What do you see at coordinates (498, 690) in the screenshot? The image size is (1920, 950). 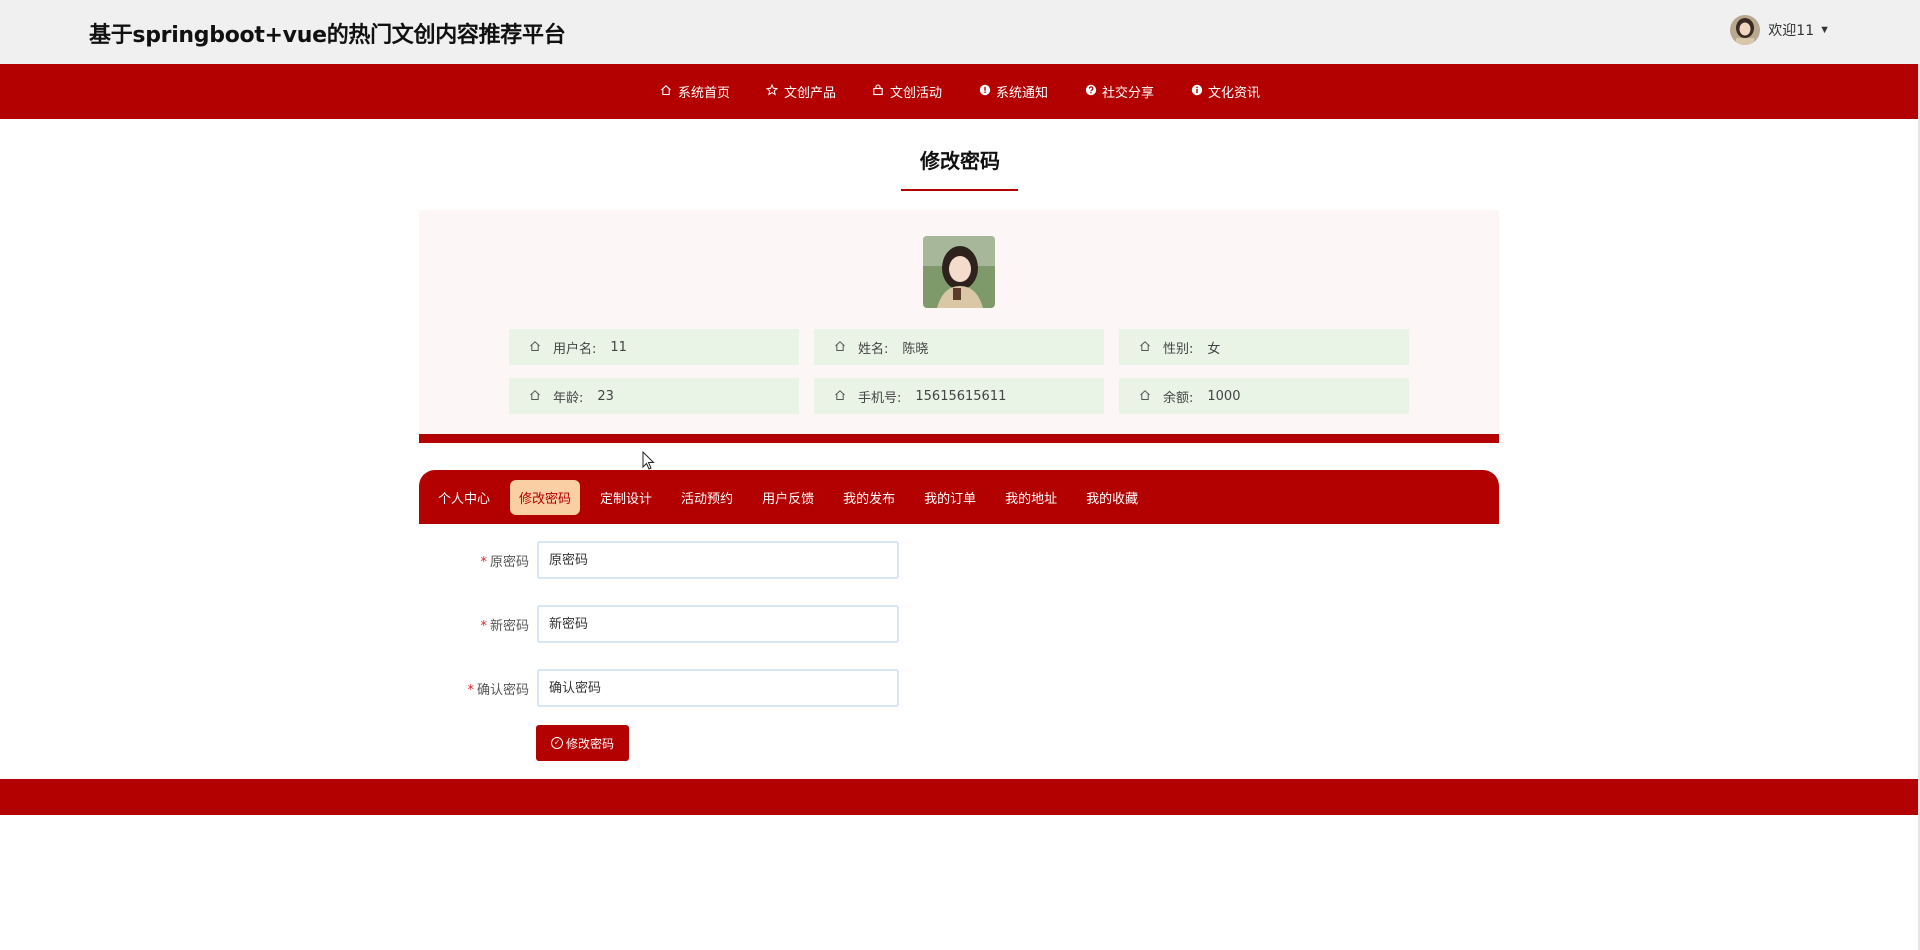 I see `confirm-password-label: * 确认密码` at bounding box center [498, 690].